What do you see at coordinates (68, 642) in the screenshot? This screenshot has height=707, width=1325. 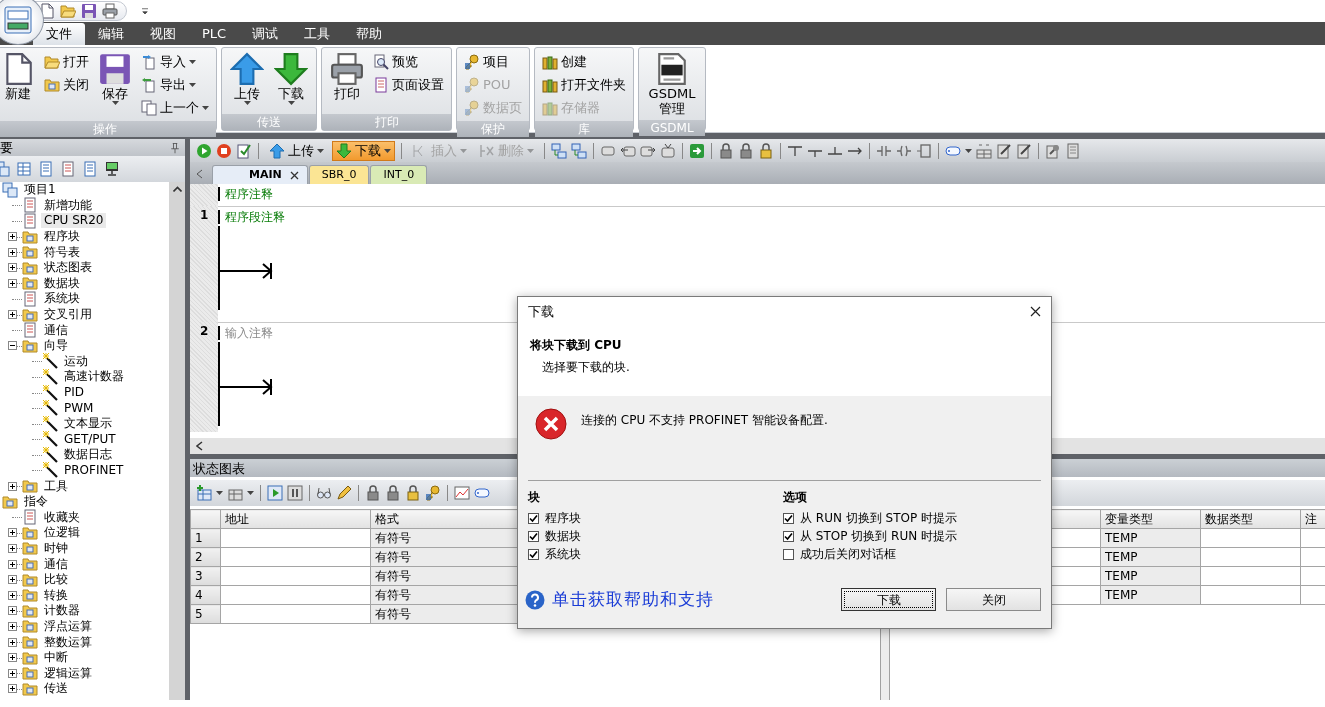 I see `tree-item: 整数运算` at bounding box center [68, 642].